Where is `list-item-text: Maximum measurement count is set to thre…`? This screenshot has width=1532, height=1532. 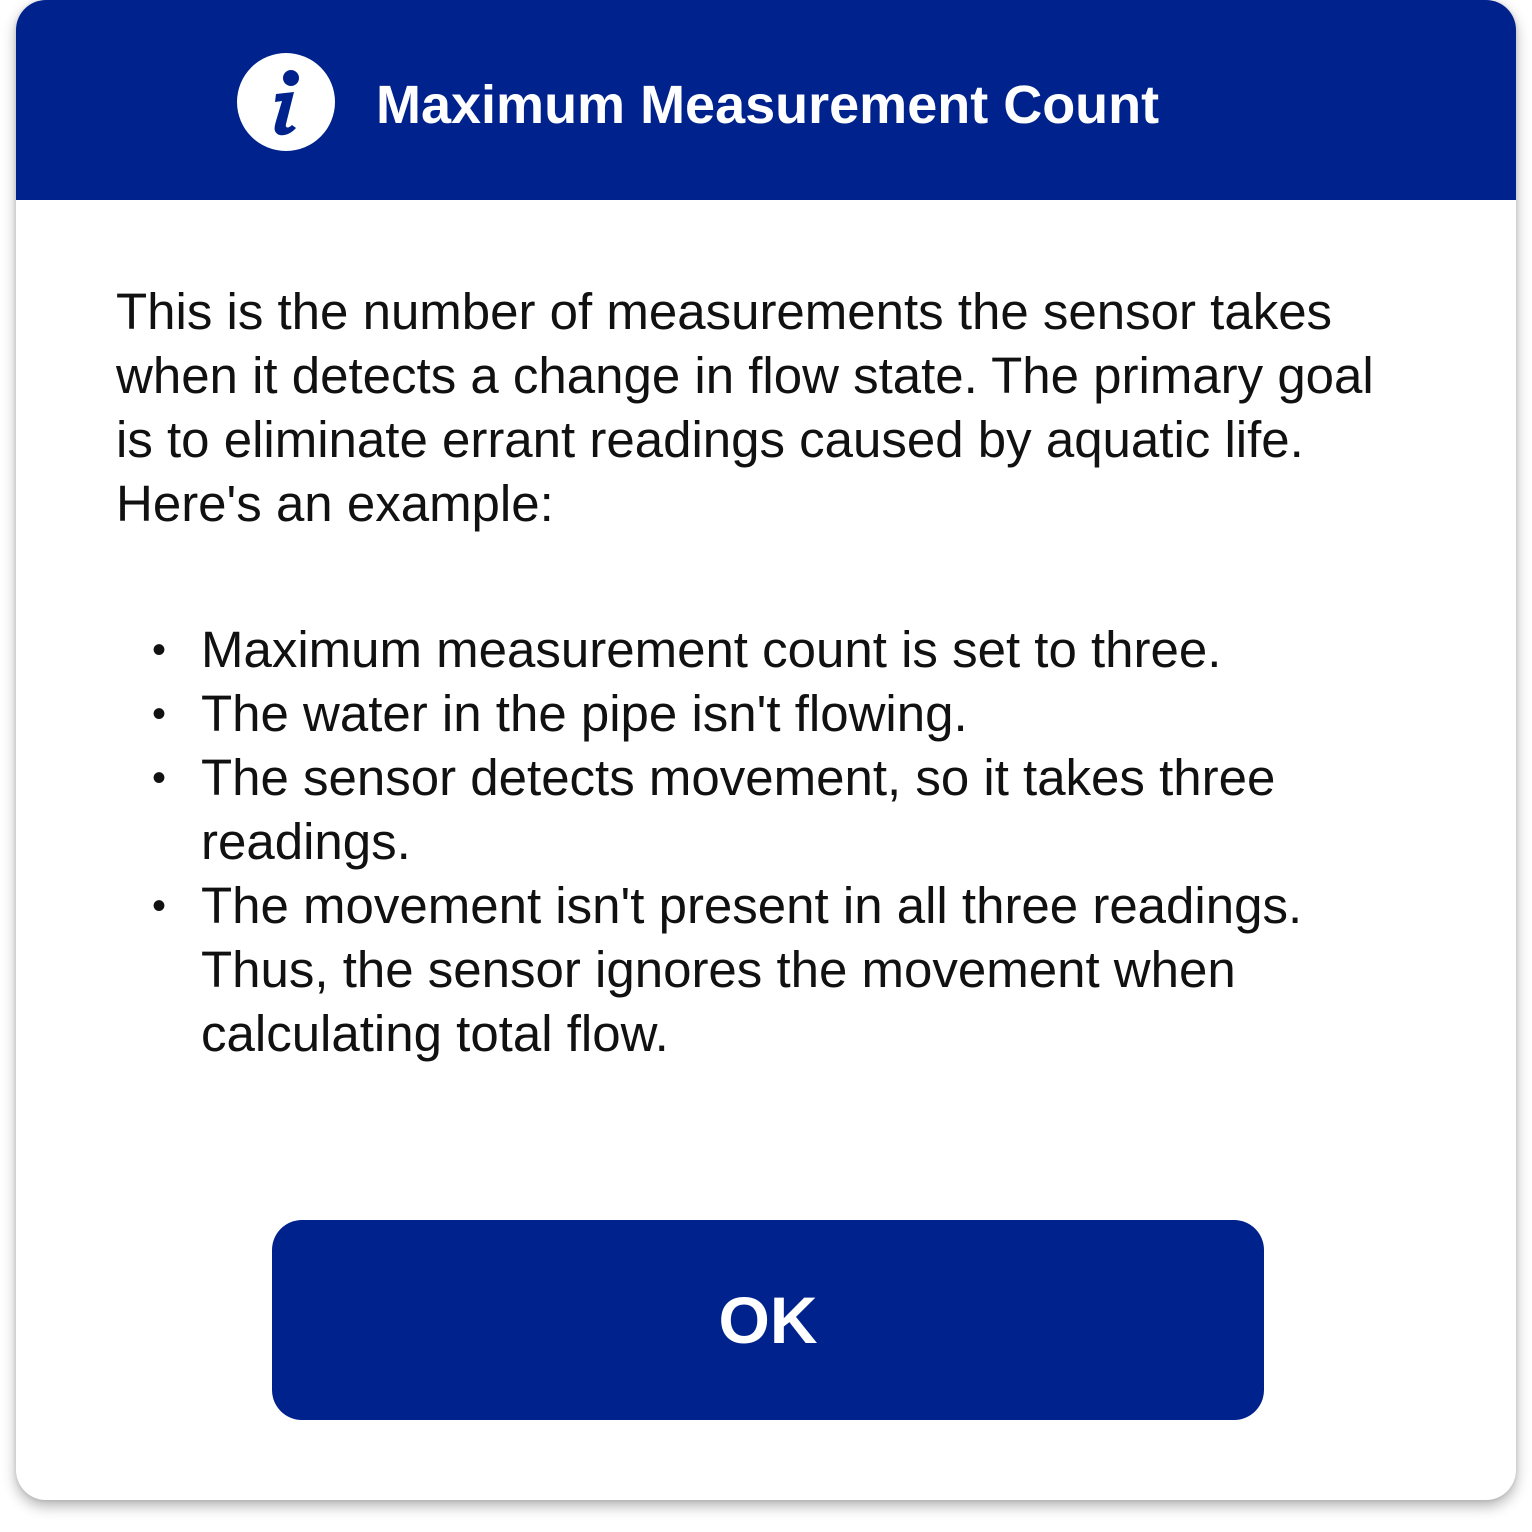
list-item-text: Maximum measurement count is set to thre… is located at coordinates (711, 649).